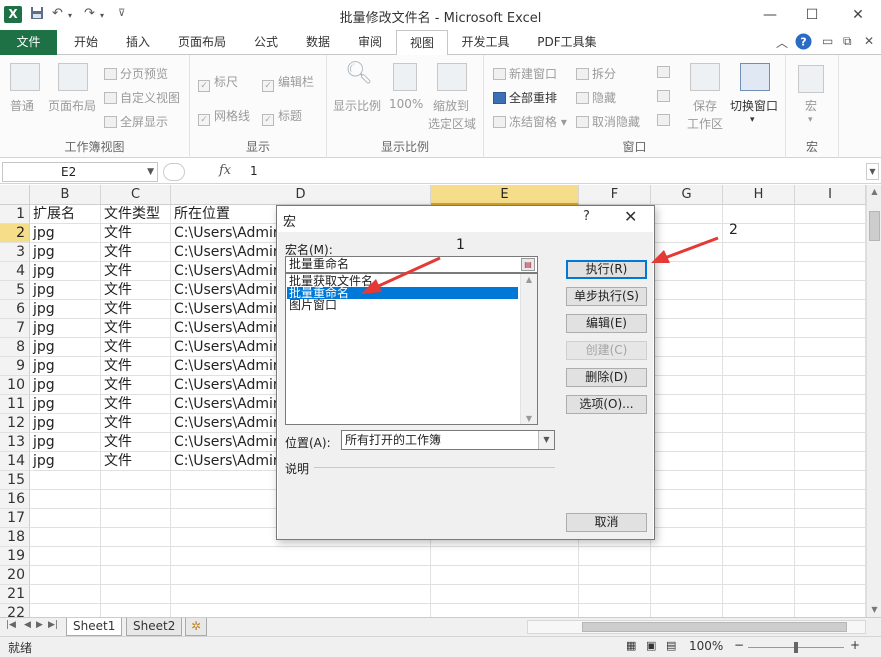 The height and width of the screenshot is (657, 881). I want to click on dialog-help-button: ?, so click(586, 216).